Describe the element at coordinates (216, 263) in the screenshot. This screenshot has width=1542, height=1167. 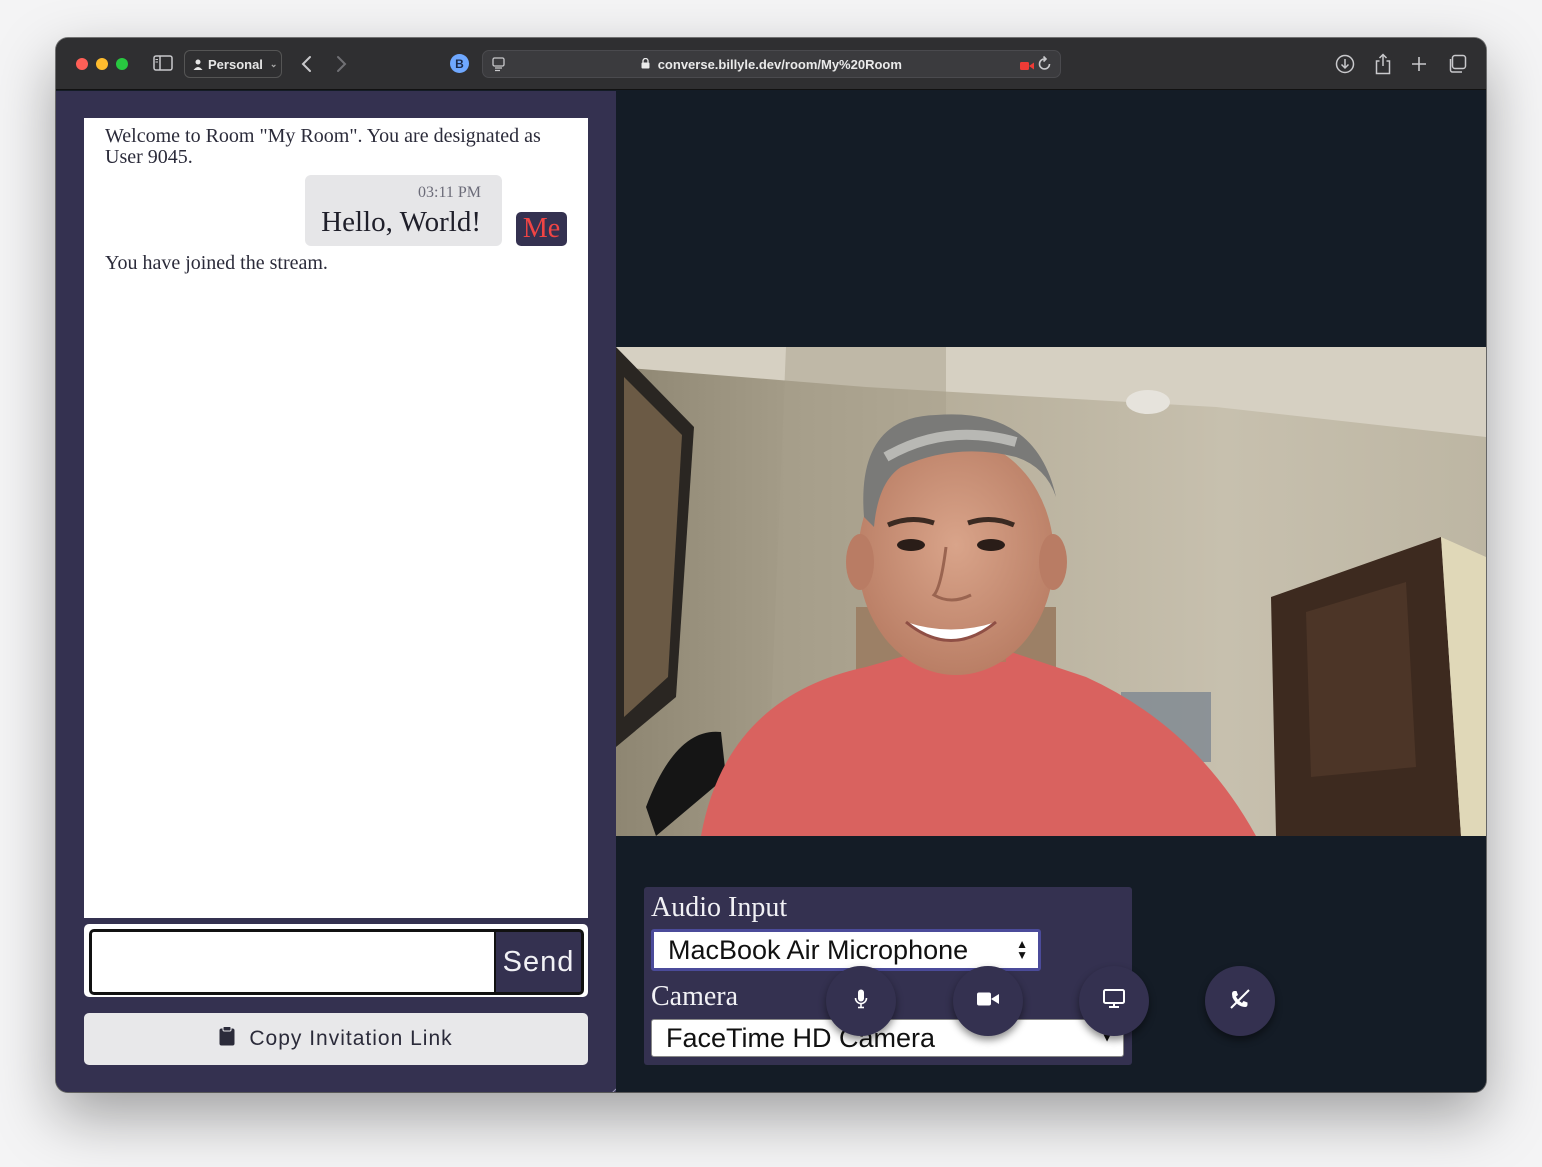
I see `joined-message: You have joined the stream.` at that location.